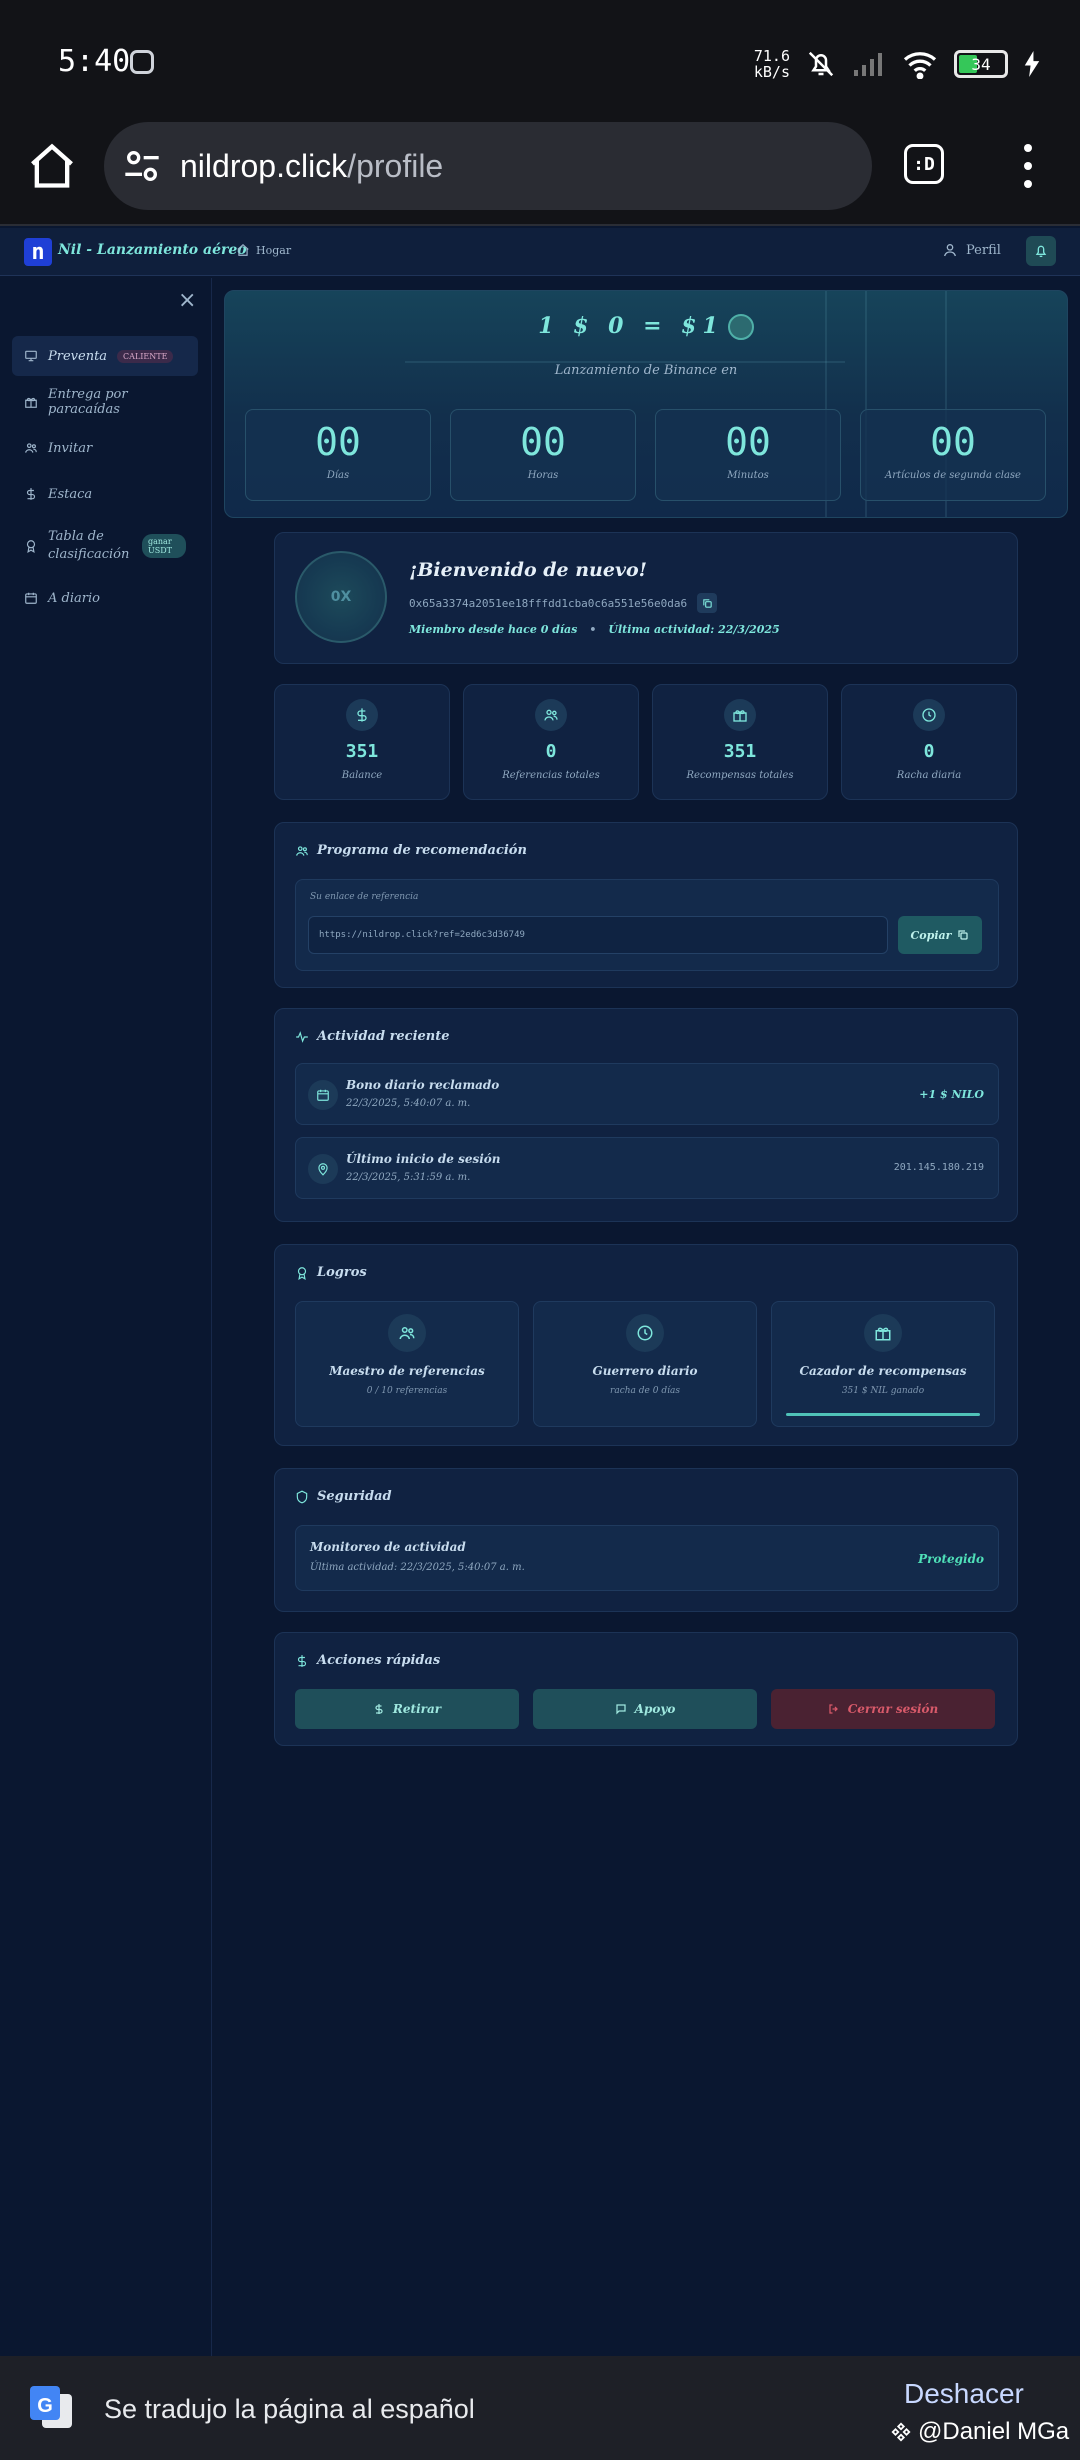 Image resolution: width=1080 pixels, height=2460 pixels. I want to click on coin-icon, so click(740, 327).